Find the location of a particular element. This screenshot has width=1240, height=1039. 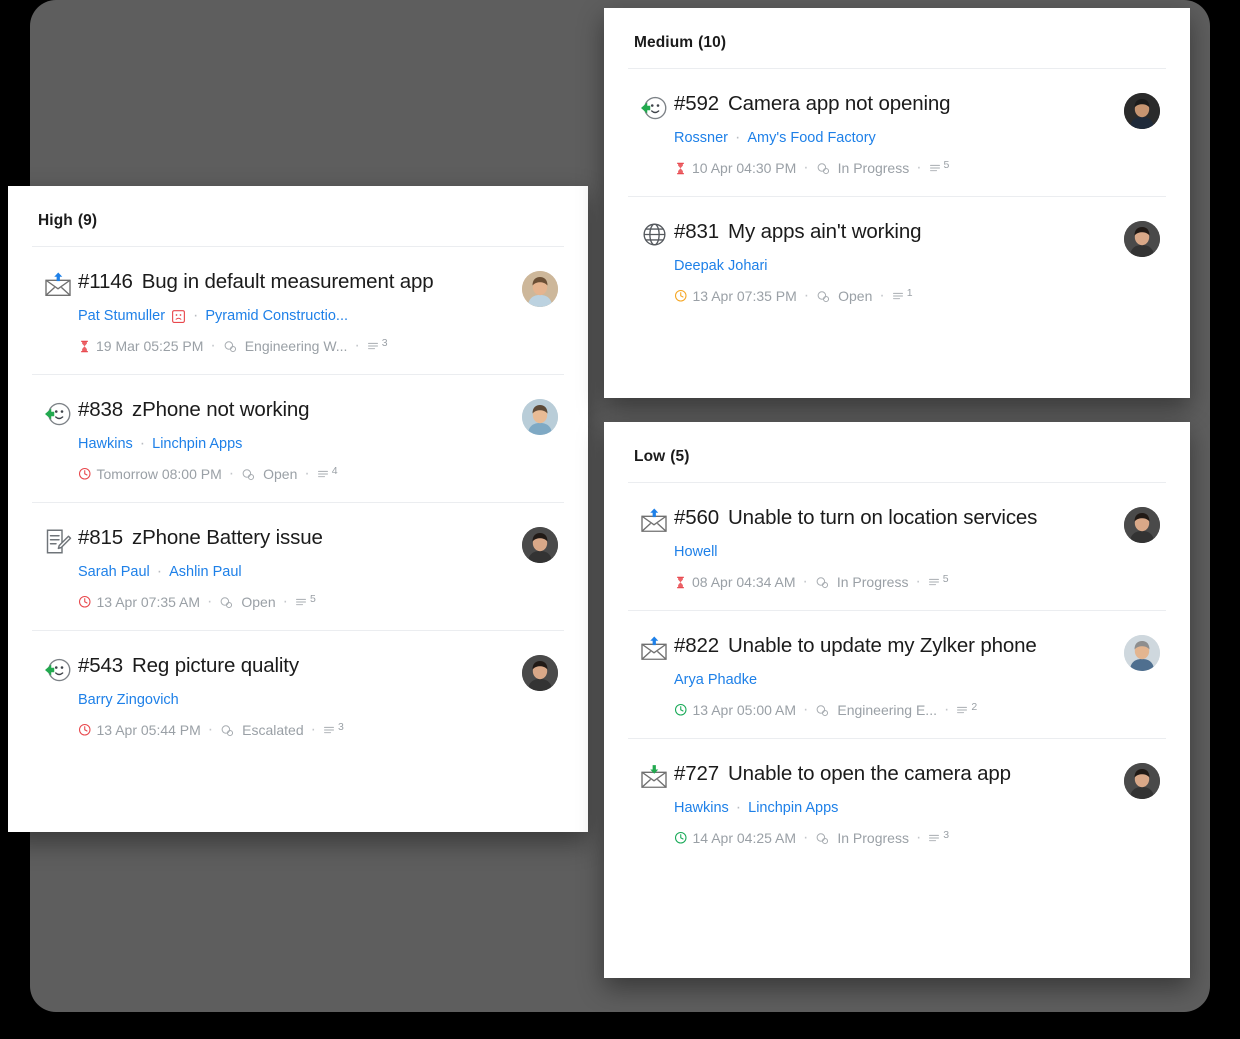

ticket-title: #592 Camera app not opening is located at coordinates (895, 104).